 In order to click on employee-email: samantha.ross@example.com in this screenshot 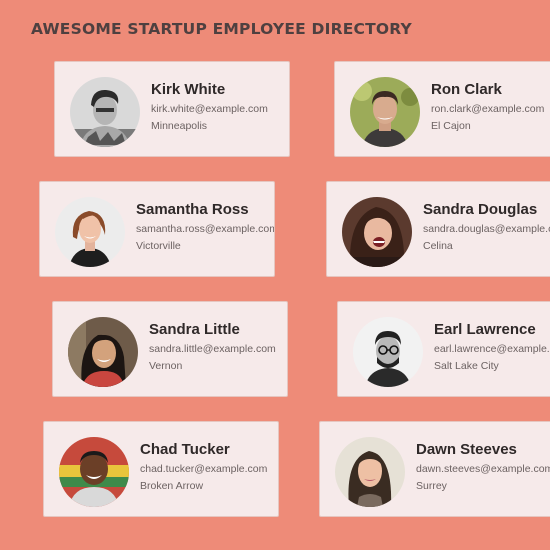, I will do `click(205, 229)`.